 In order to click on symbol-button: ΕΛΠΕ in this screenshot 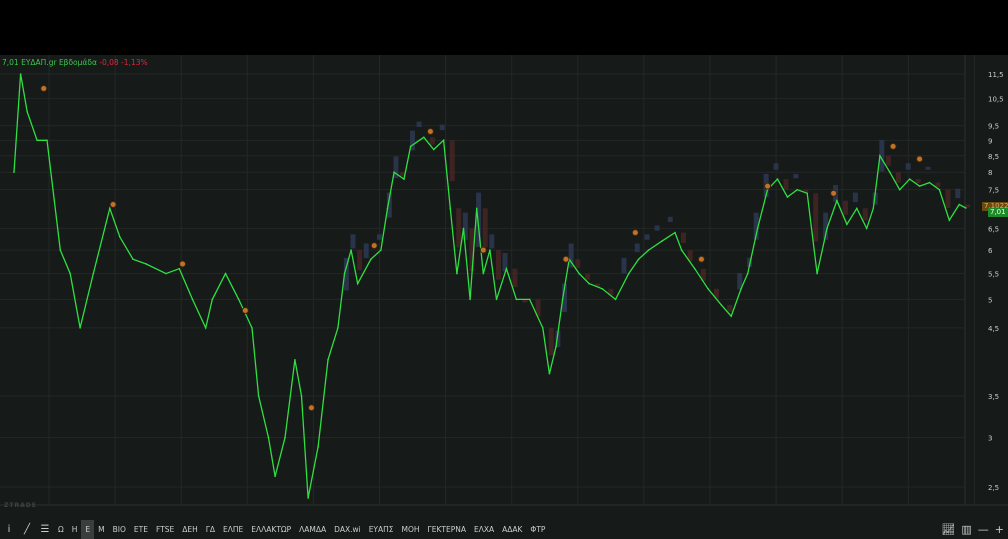, I will do `click(233, 529)`.